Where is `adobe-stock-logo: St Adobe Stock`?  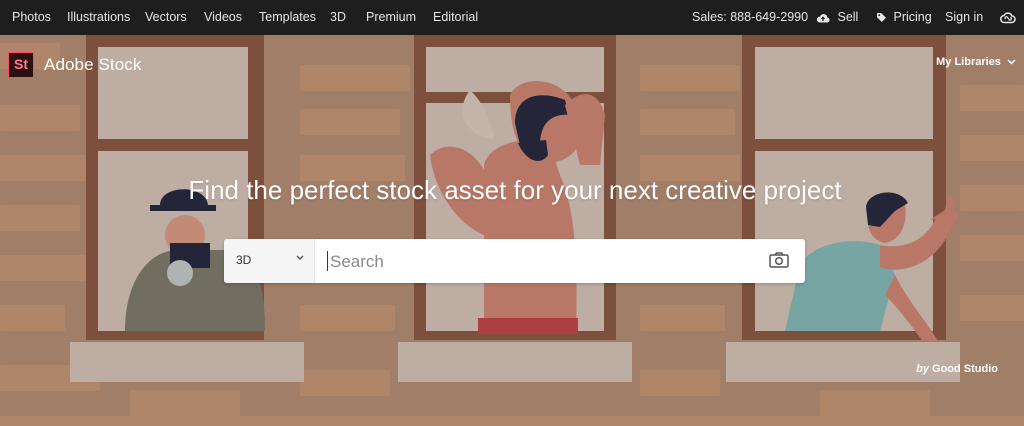
adobe-stock-logo: St Adobe Stock is located at coordinates (75, 65).